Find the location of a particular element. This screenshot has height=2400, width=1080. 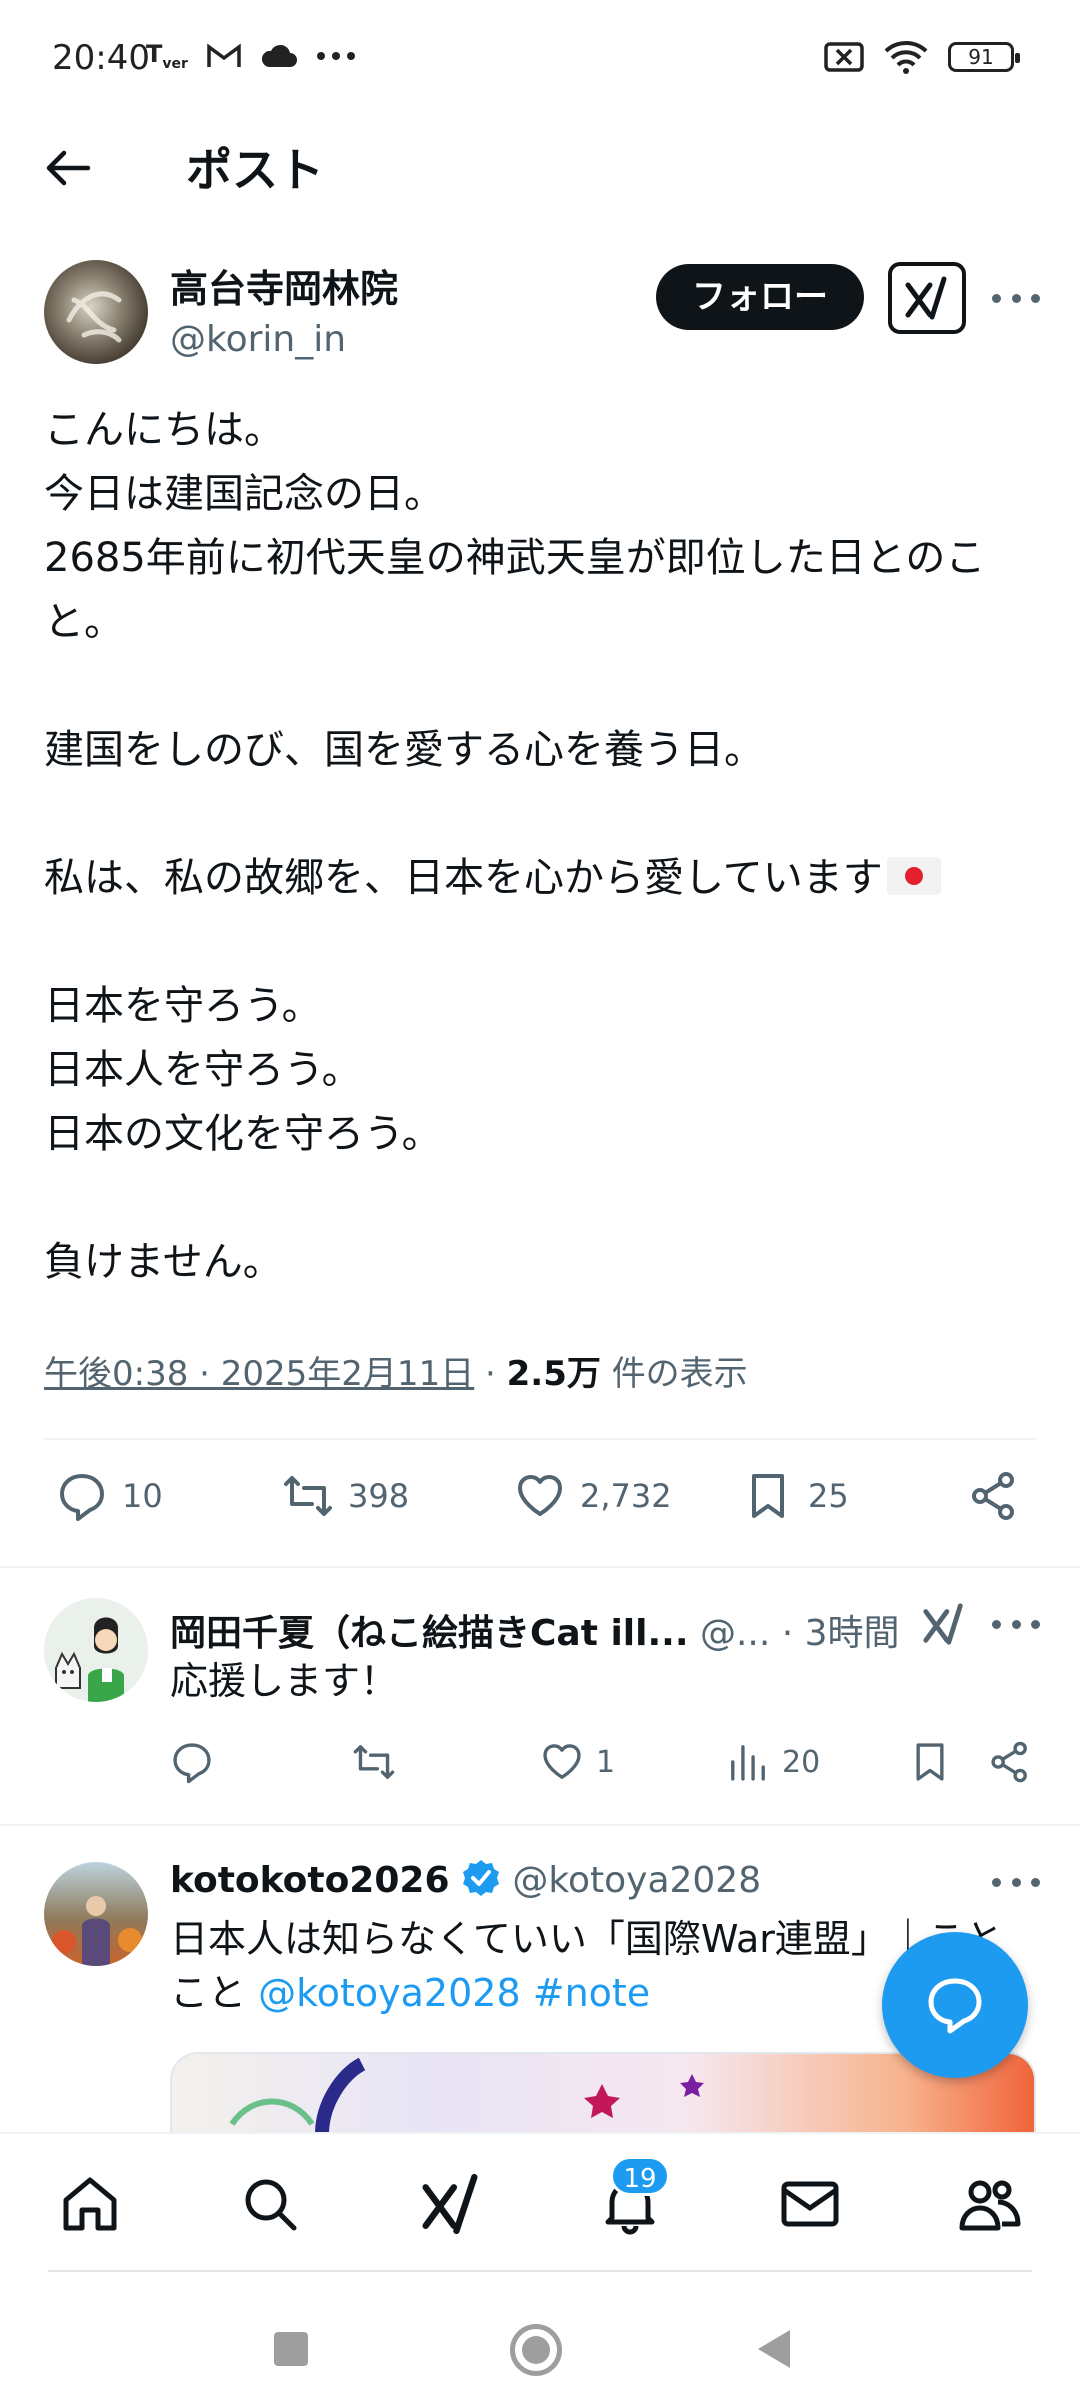

bookmark-button is located at coordinates (930, 1762).